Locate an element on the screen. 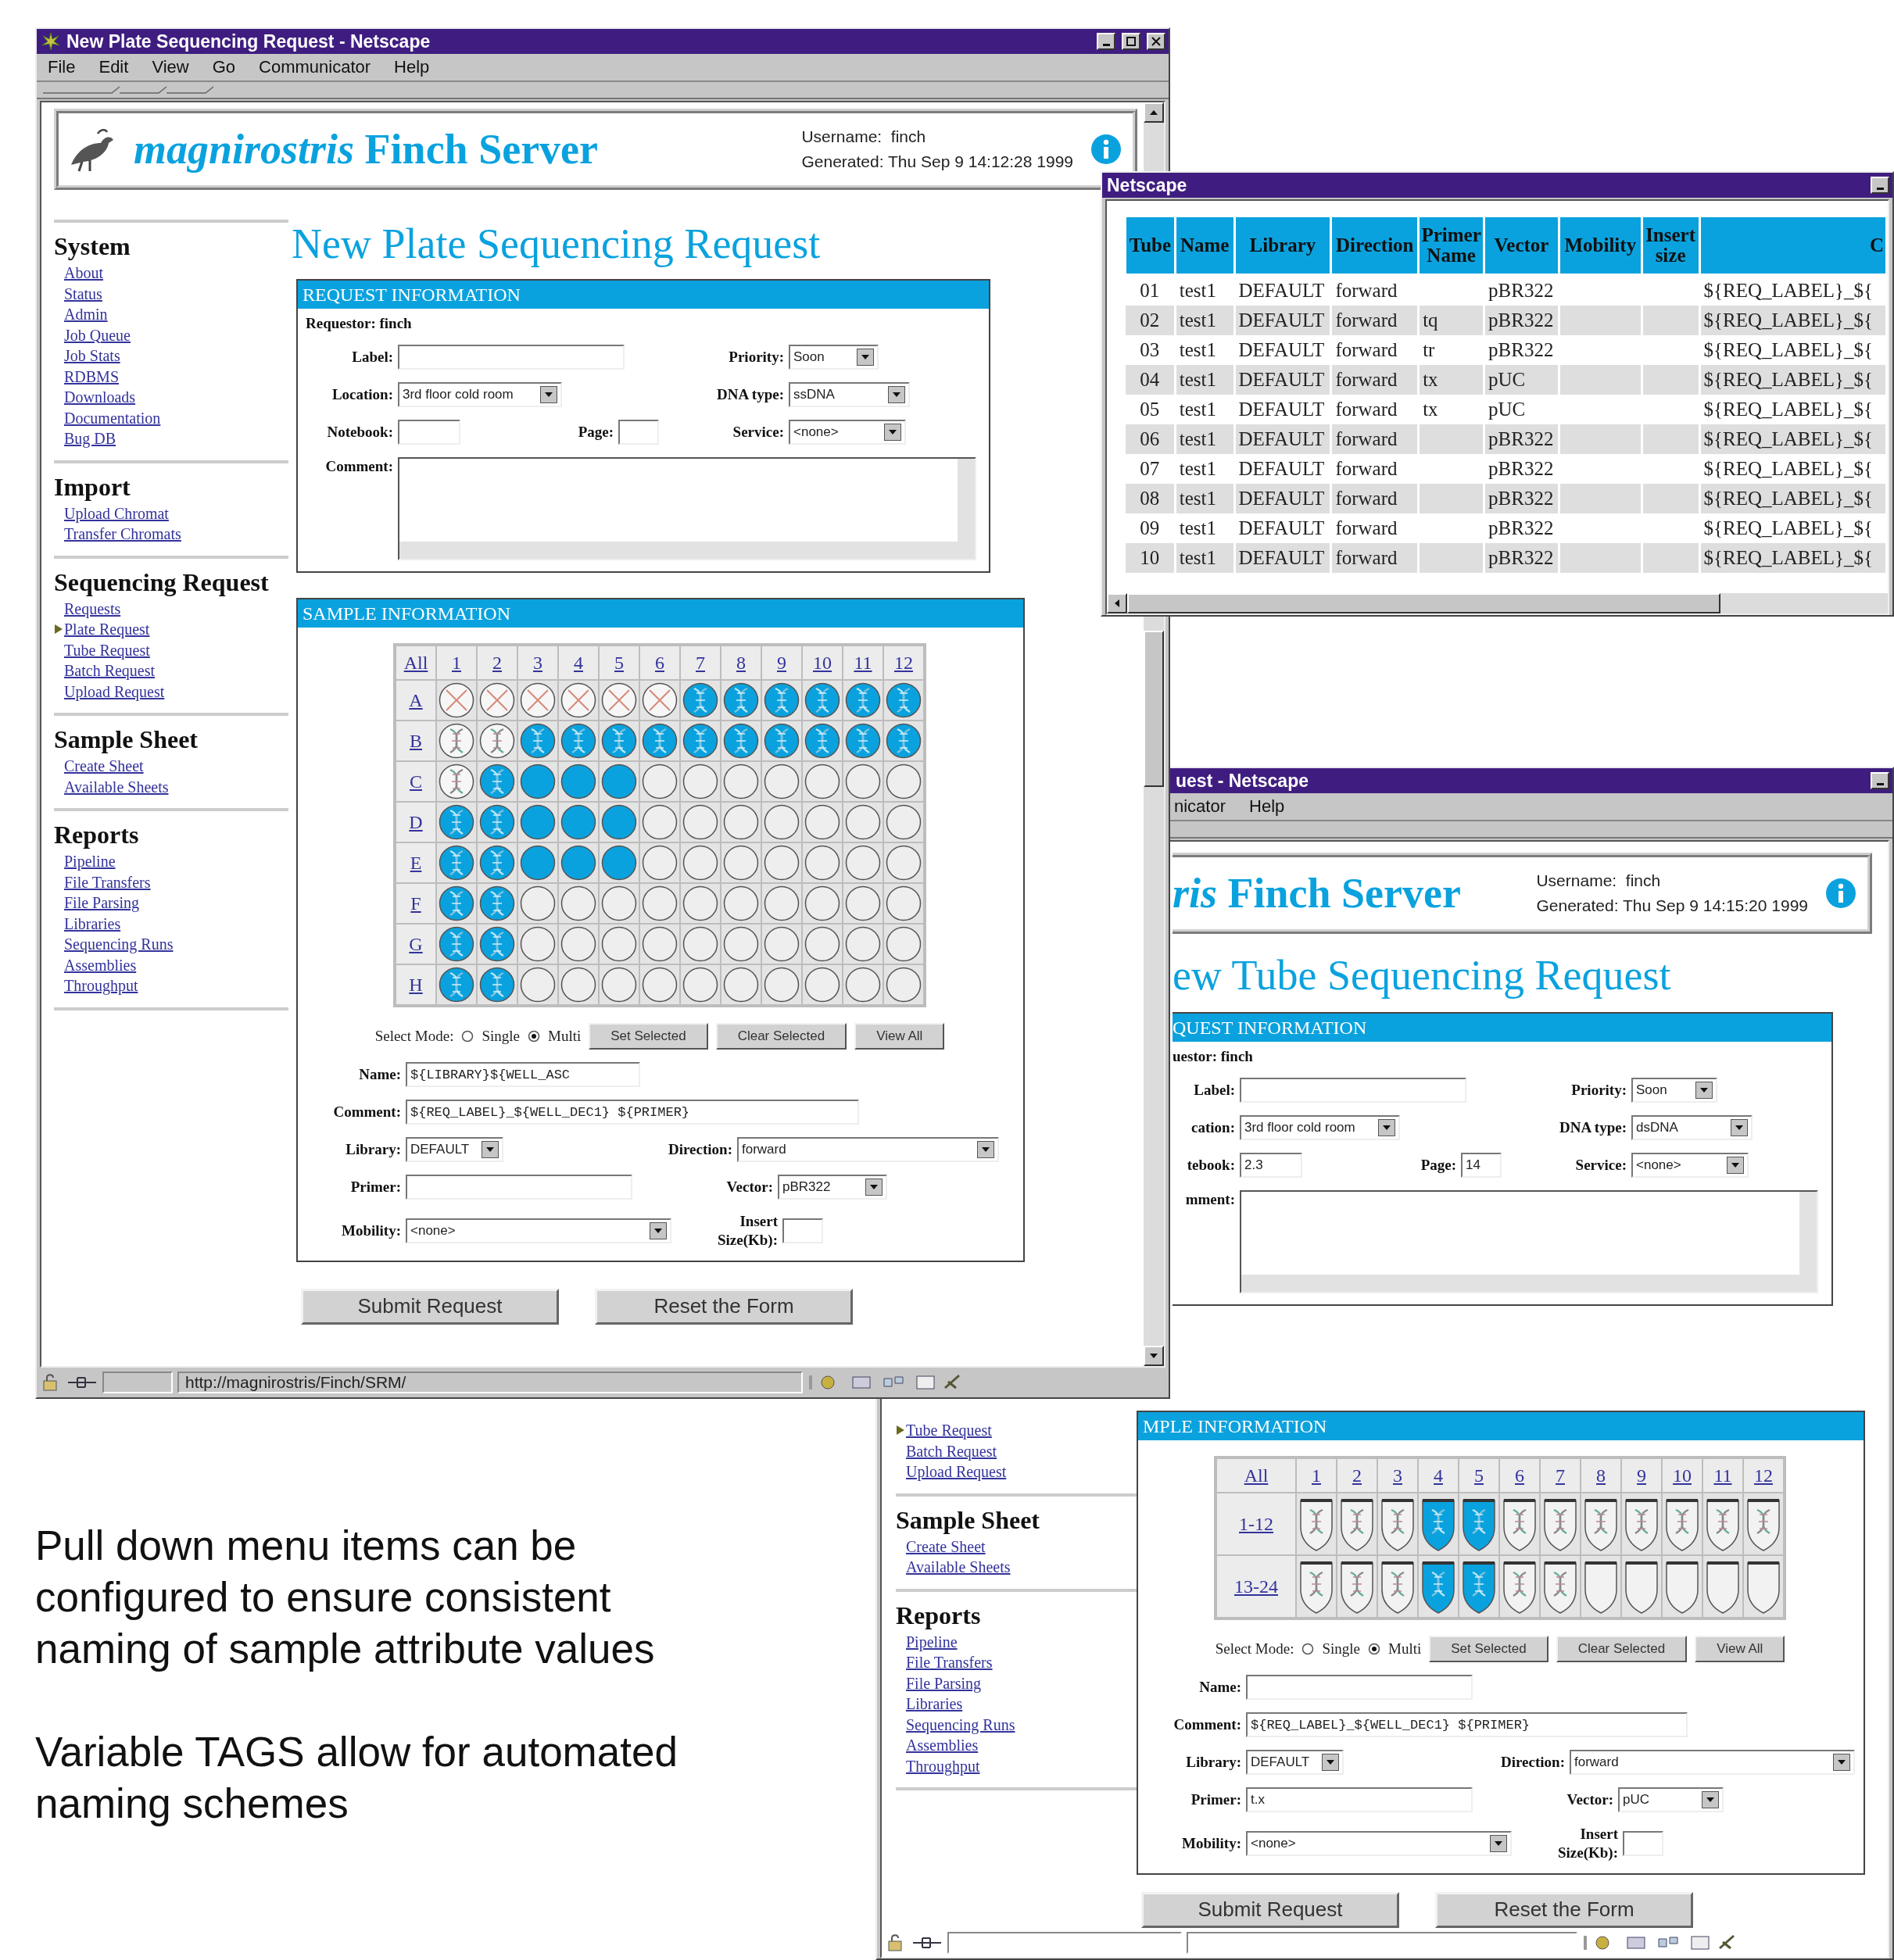 The width and height of the screenshot is (1894, 1960). action-button: Set Selected is located at coordinates (1488, 1649).